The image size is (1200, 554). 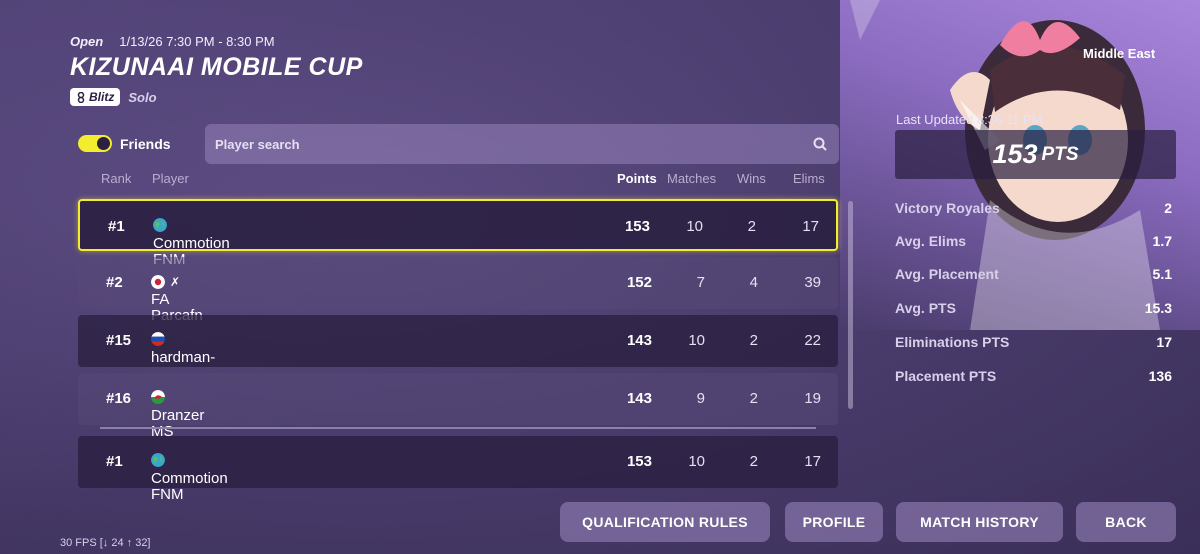 What do you see at coordinates (1035, 378) in the screenshot?
I see `stat-row: Placement PTS 136` at bounding box center [1035, 378].